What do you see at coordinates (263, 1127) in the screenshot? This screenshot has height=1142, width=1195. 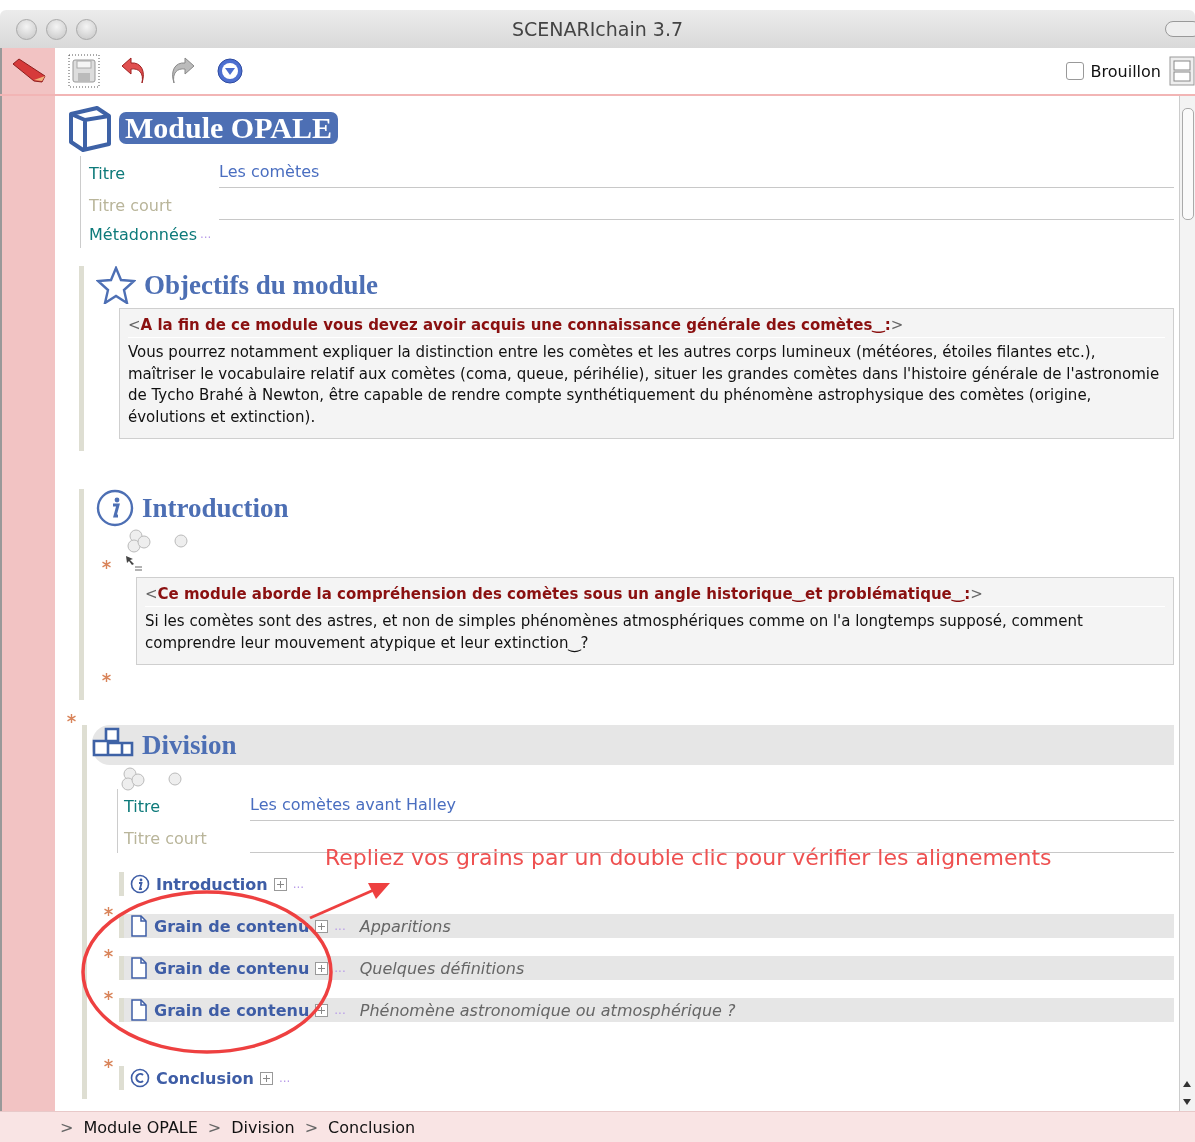 I see `breadcrumb-item: Division` at bounding box center [263, 1127].